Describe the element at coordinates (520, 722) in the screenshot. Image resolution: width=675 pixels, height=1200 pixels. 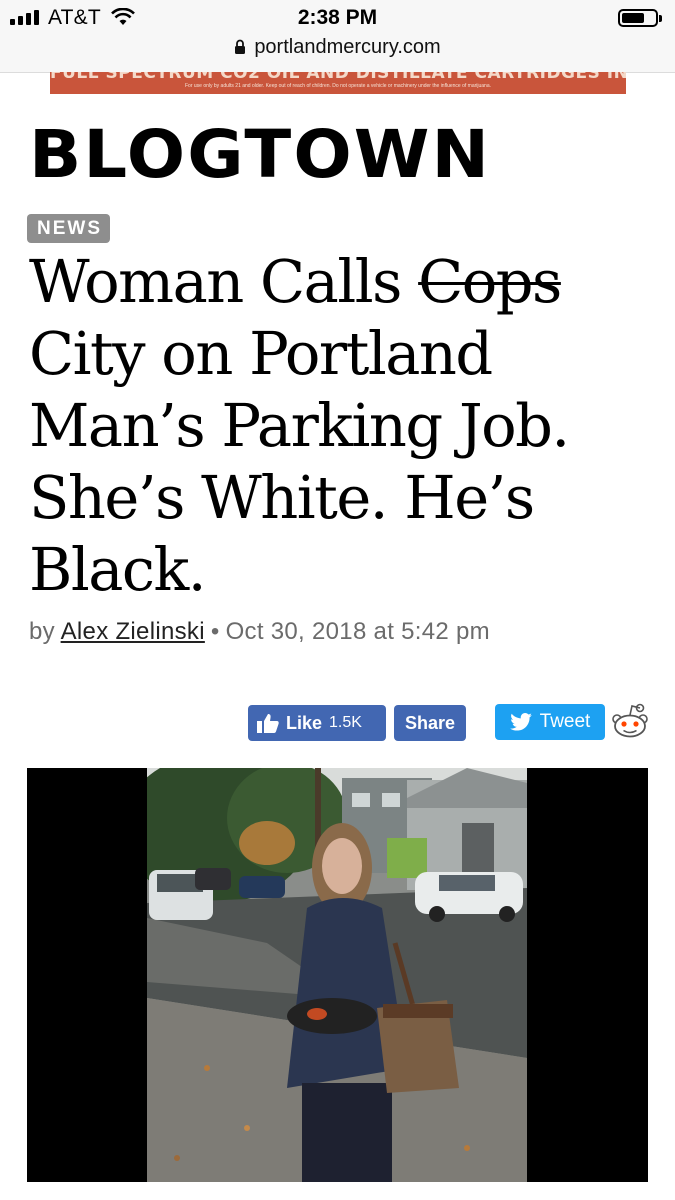
I see `twitter-bird-icon` at that location.